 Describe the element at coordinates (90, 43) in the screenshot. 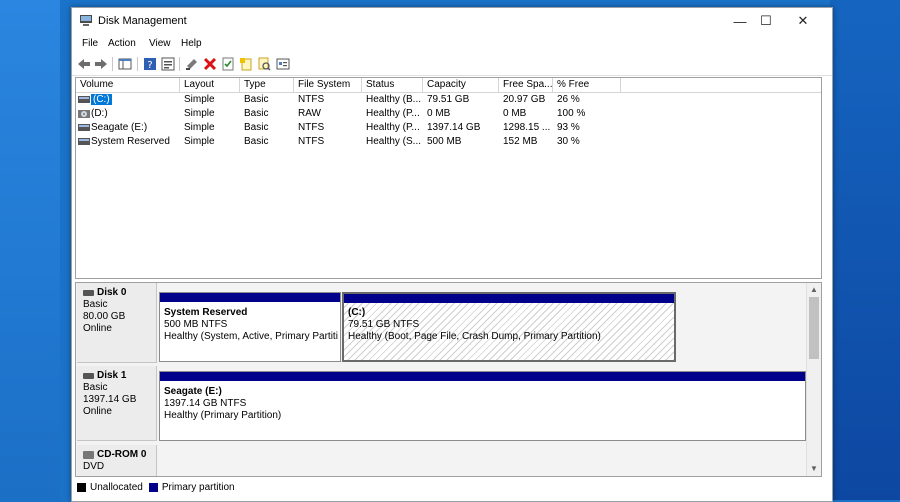

I see `menu-file: File` at that location.